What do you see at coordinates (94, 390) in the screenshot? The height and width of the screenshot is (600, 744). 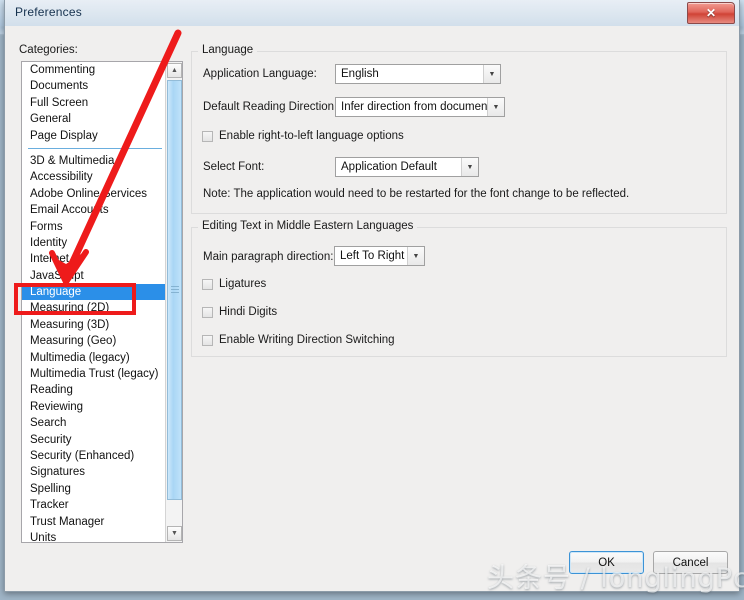 I see `sidebar-item-reading: Reading` at bounding box center [94, 390].